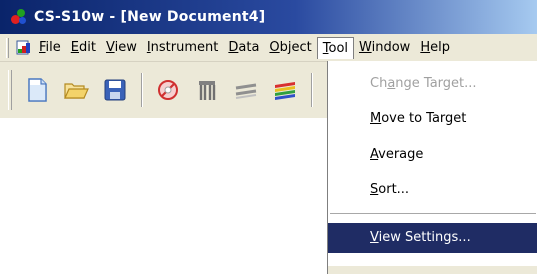 The width and height of the screenshot is (537, 274). I want to click on menu-label-post: iew, so click(125, 47).